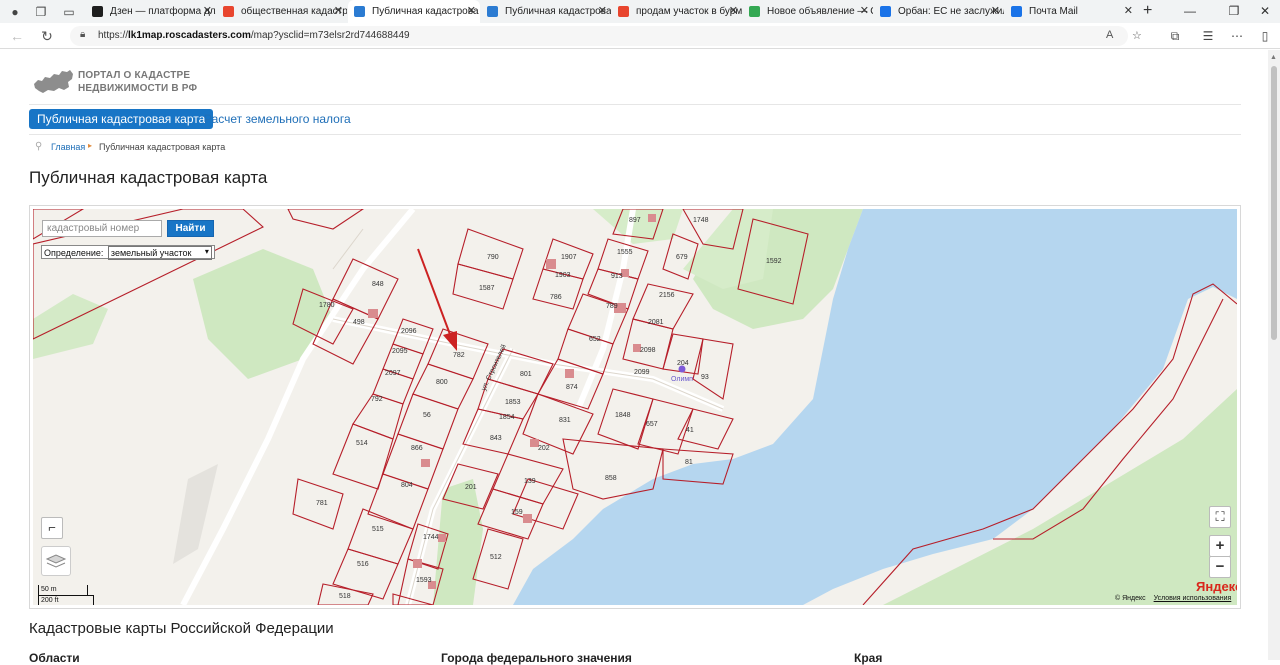  I want to click on parcel-label: 790, so click(493, 257).